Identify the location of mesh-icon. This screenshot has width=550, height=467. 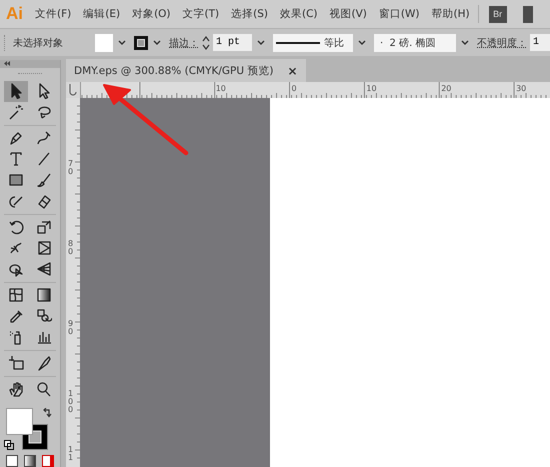
(16, 295).